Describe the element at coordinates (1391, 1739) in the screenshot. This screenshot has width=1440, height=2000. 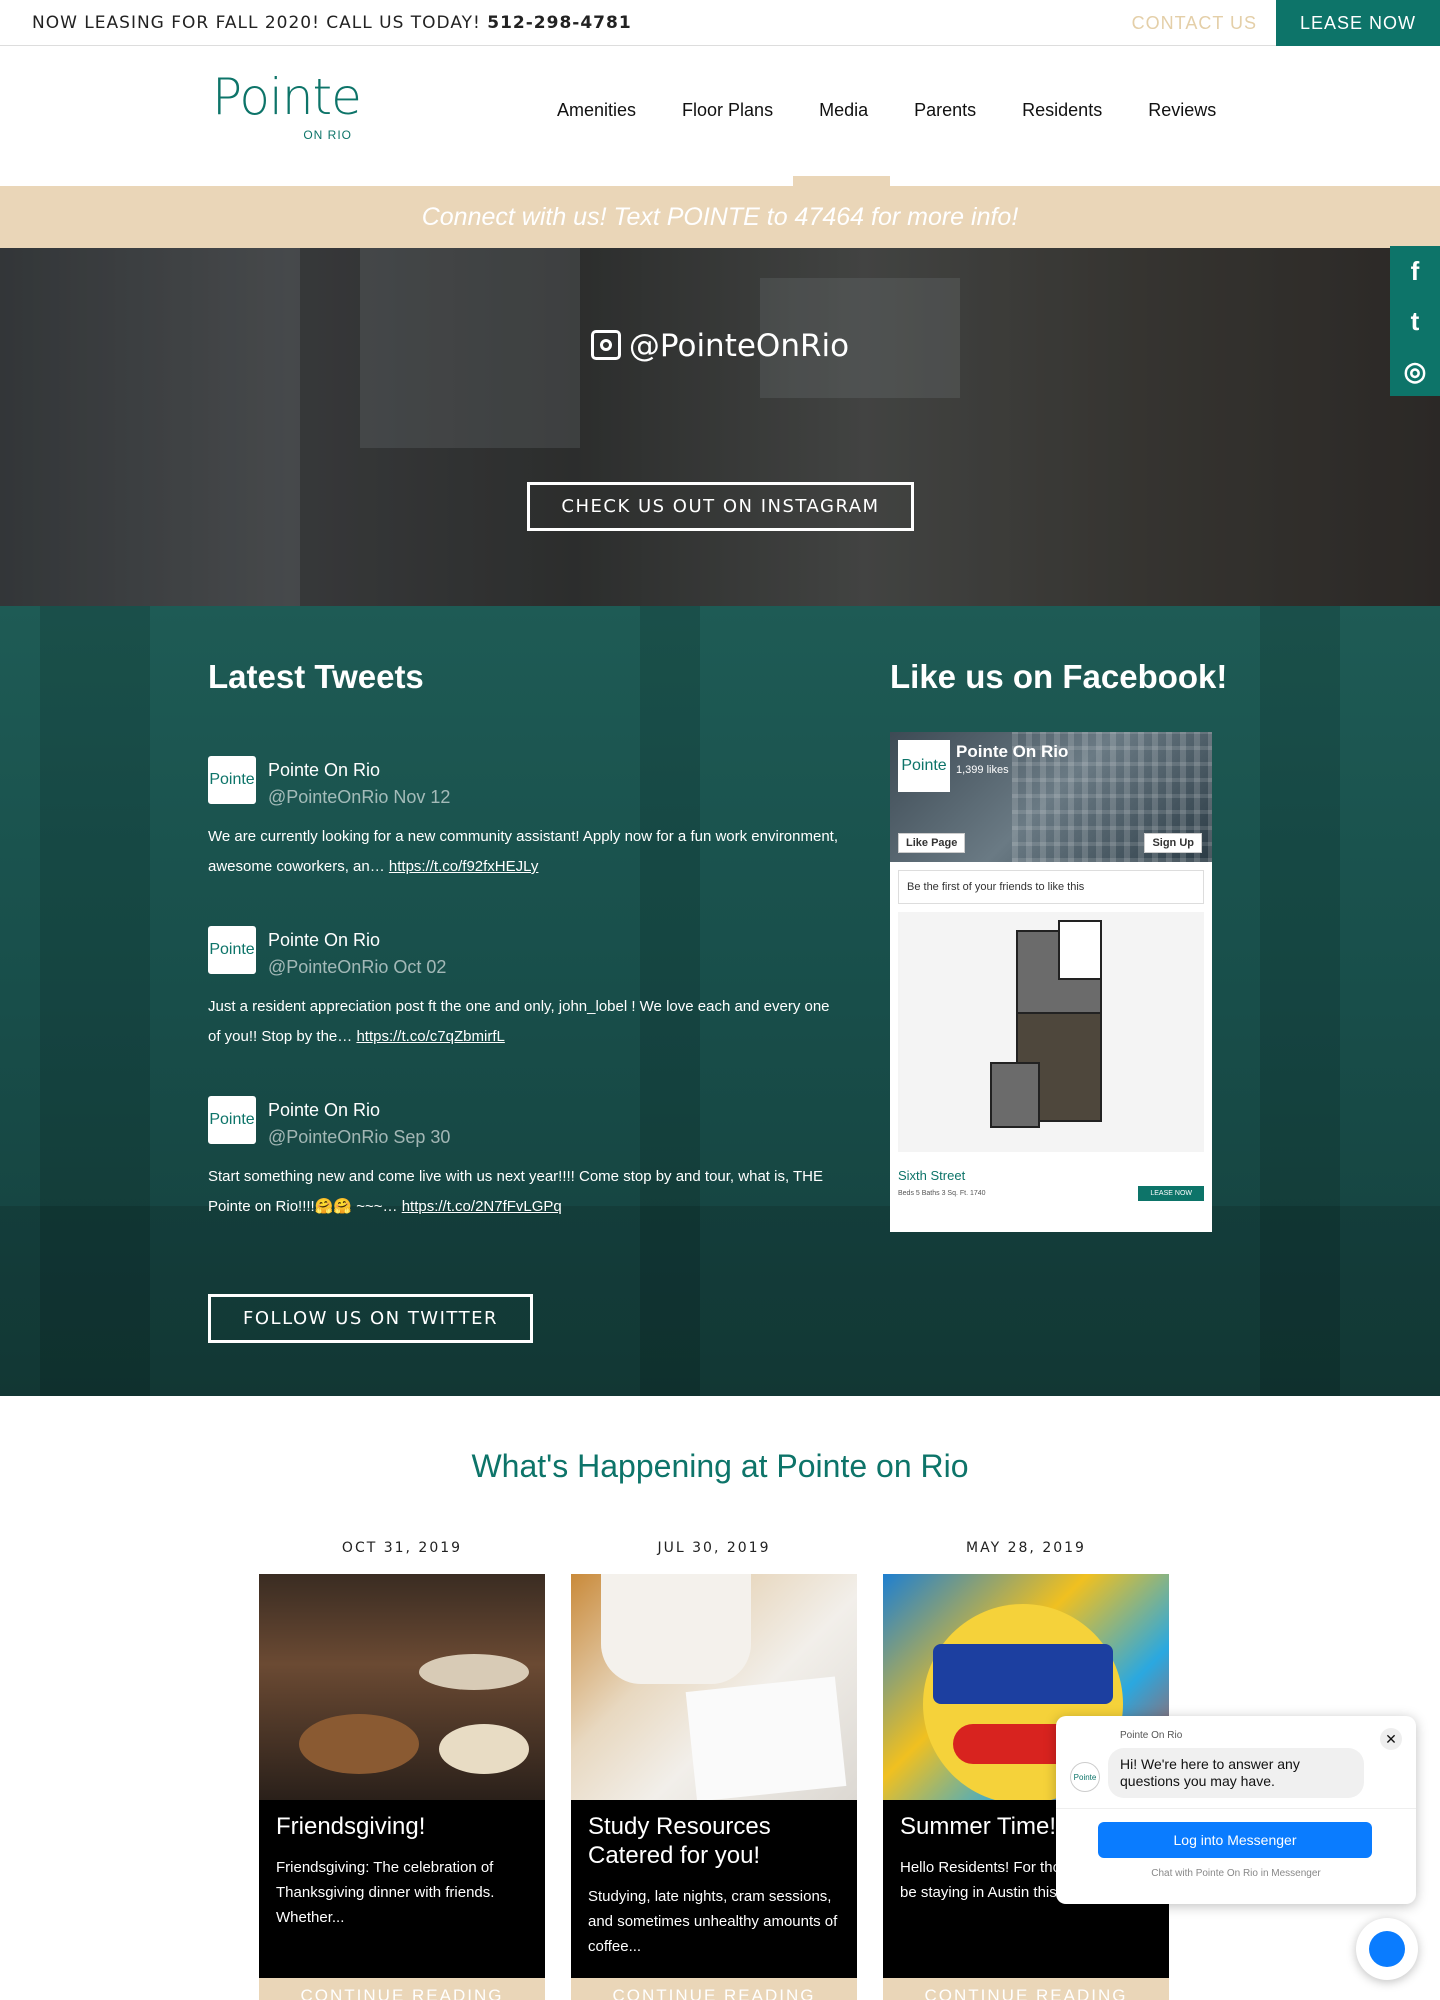
I see `close-icon: ✕` at that location.